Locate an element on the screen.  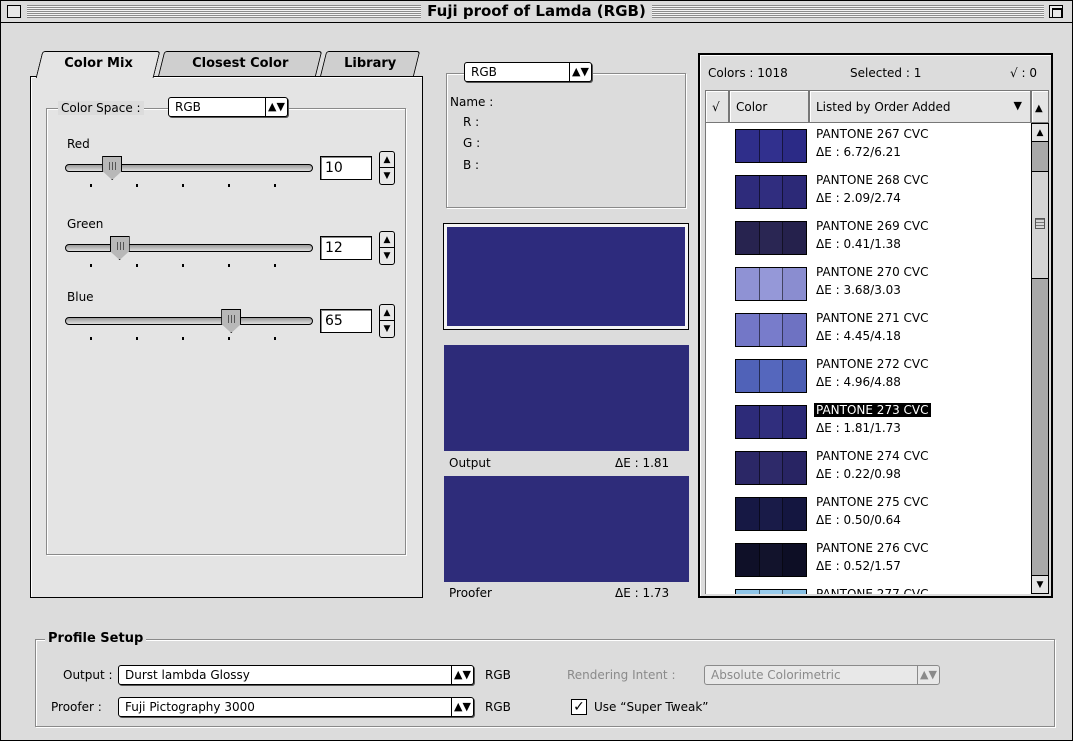
selected-count: Selected : 1 is located at coordinates (886, 73).